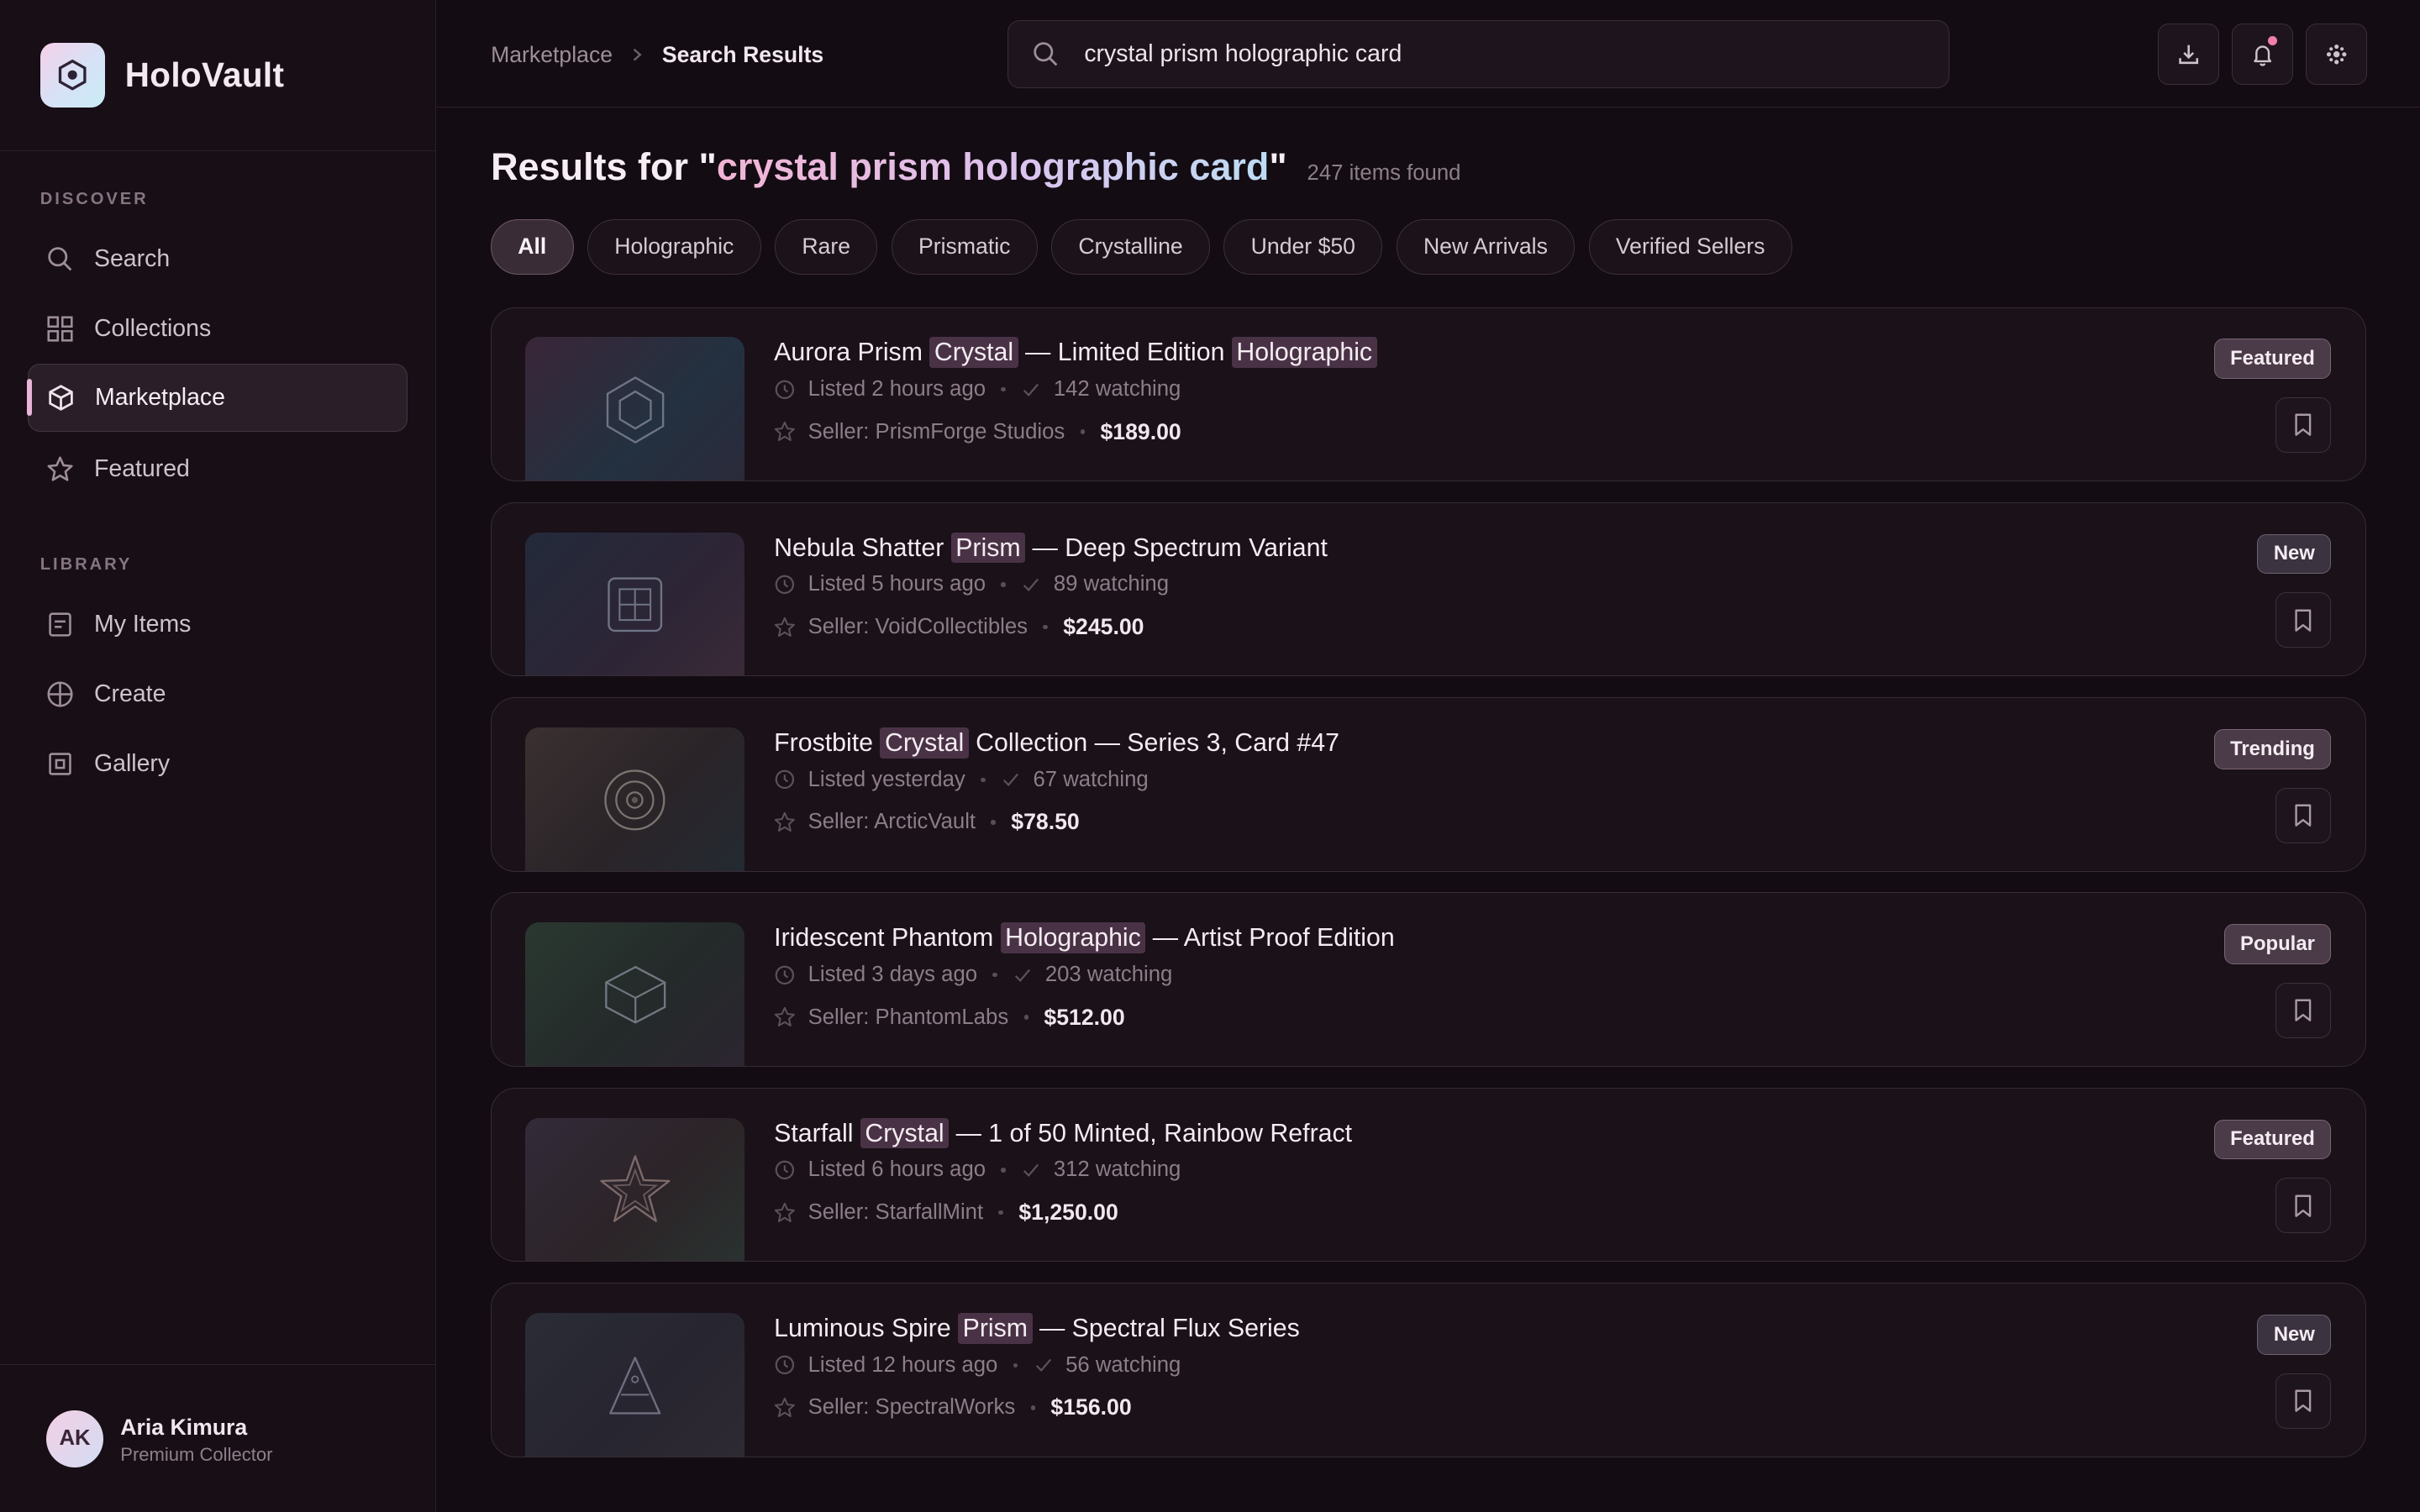 The width and height of the screenshot is (2420, 1512). Describe the element at coordinates (635, 409) in the screenshot. I see `hexagon-icon` at that location.